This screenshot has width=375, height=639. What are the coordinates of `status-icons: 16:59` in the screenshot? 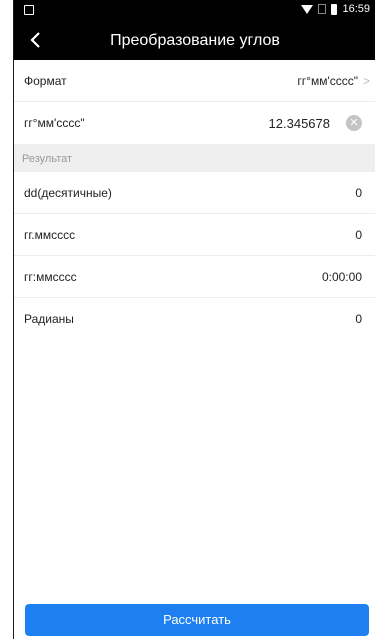 It's located at (335, 9).